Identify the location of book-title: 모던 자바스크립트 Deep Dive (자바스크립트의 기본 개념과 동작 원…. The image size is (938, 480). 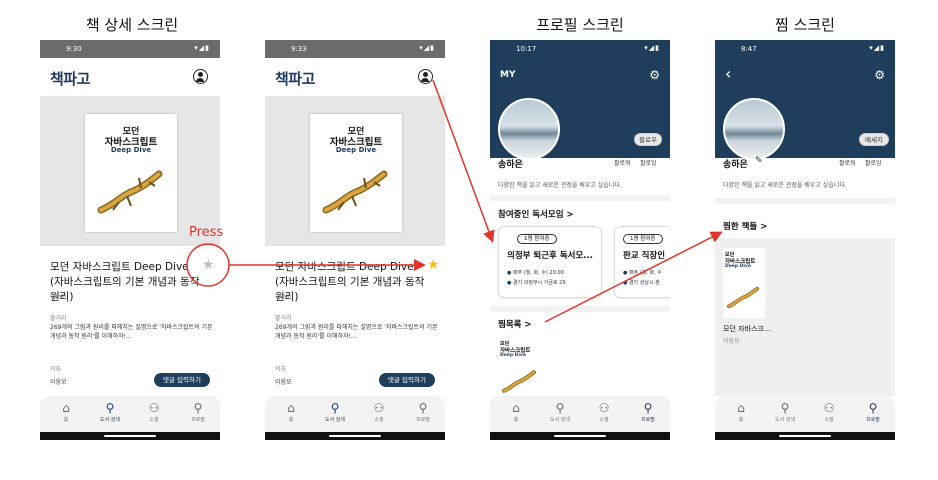
(350, 282).